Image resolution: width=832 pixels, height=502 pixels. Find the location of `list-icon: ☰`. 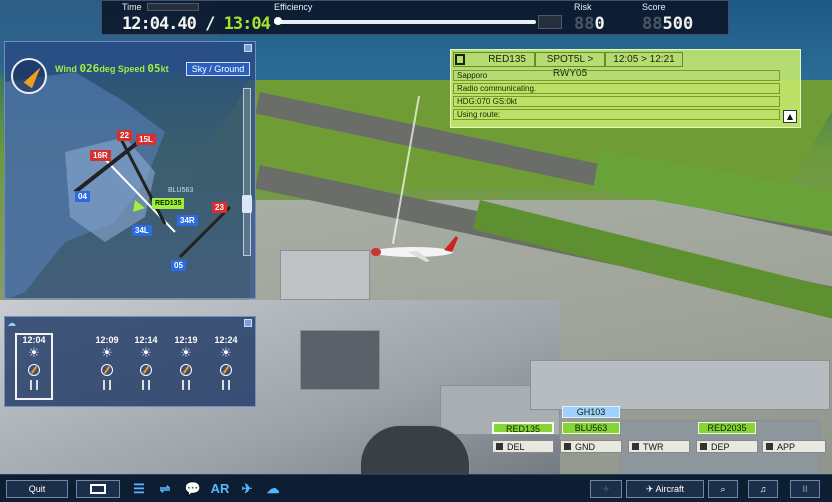

list-icon: ☰ is located at coordinates (139, 489).